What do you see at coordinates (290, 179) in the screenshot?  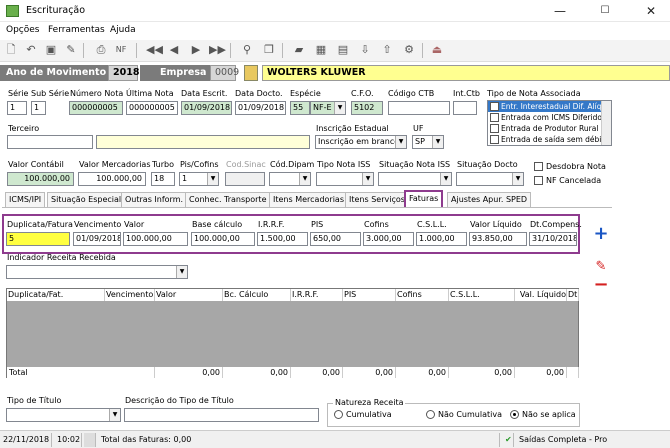 I see `dipam-select: ▼` at bounding box center [290, 179].